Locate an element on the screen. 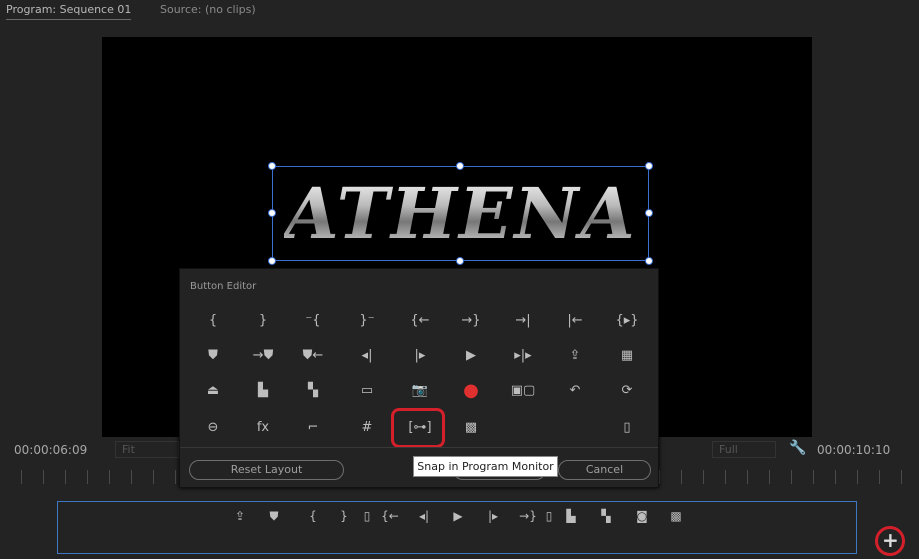  dialog-title: Button Editor is located at coordinates (223, 286).